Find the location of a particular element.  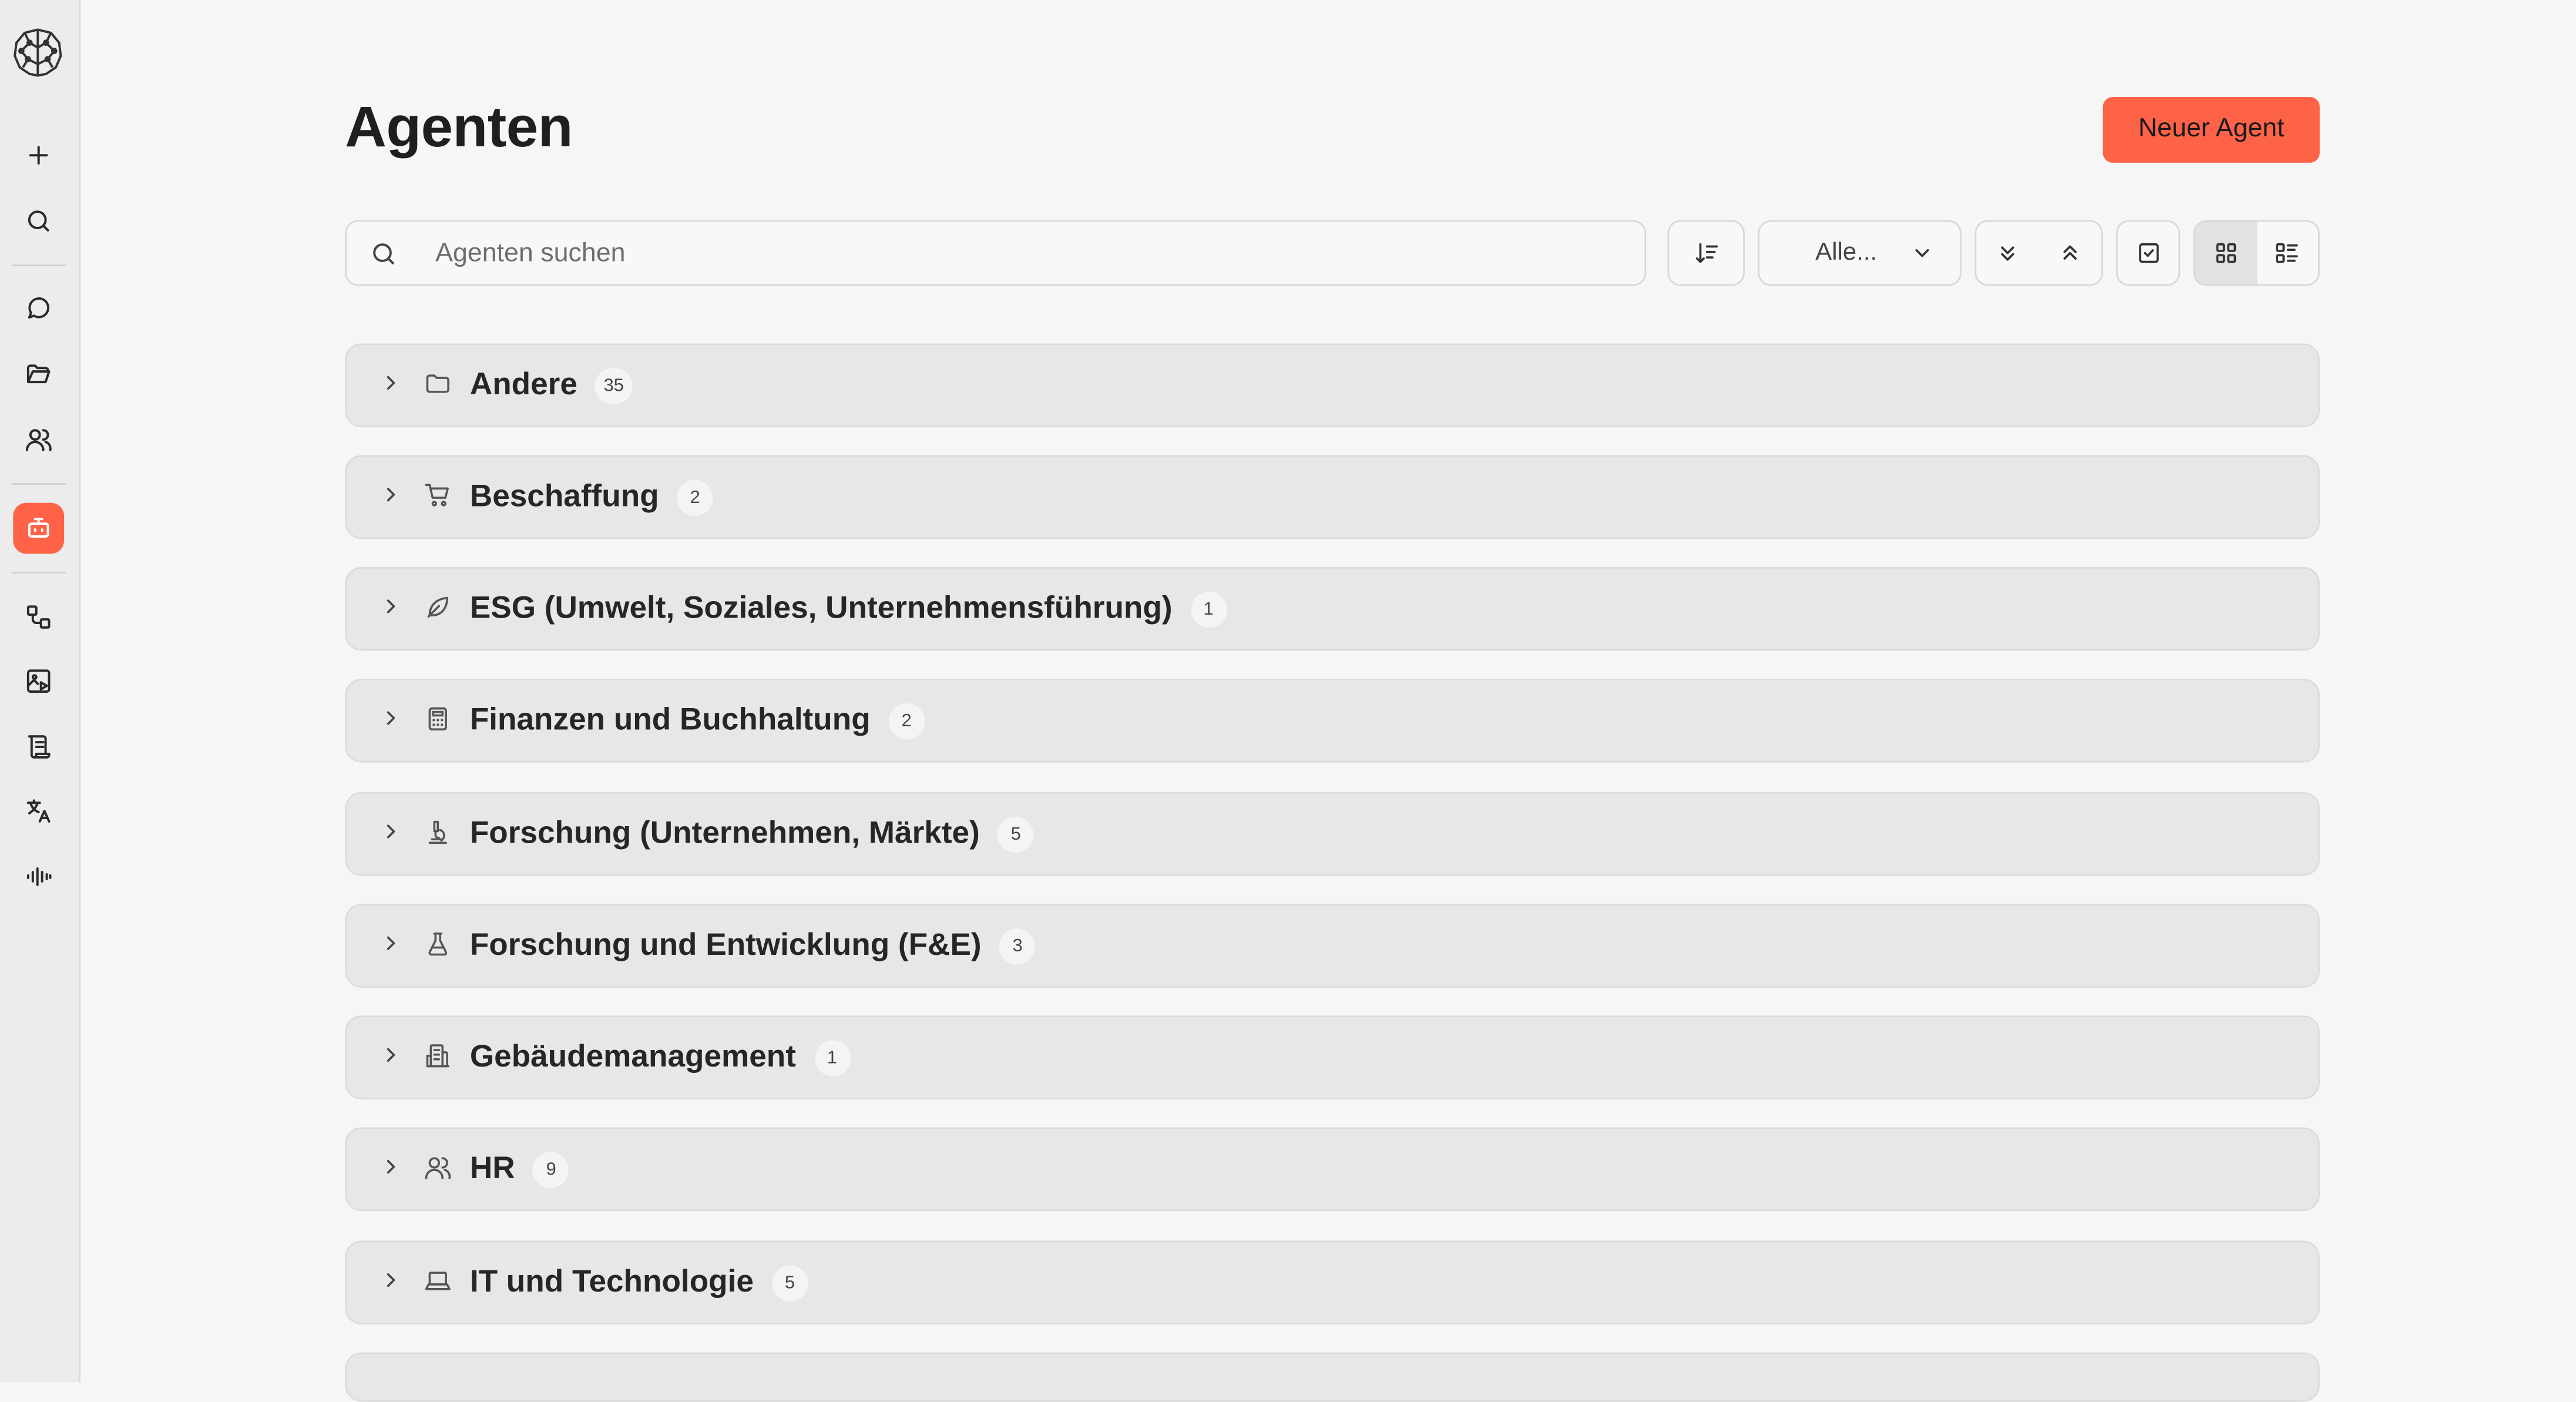

sidebar-item-translate is located at coordinates (38, 811).